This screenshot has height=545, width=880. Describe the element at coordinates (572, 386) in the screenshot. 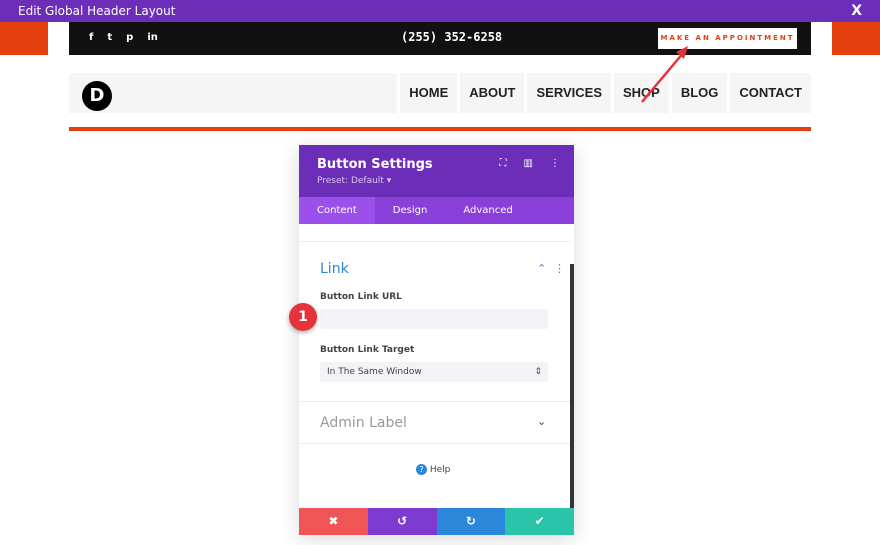

I see `scrollbar` at that location.